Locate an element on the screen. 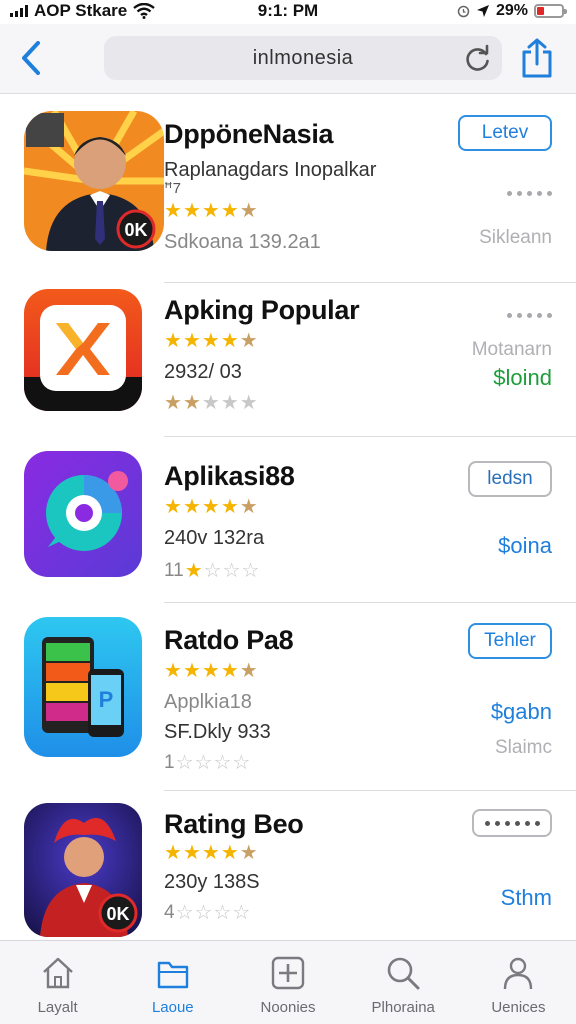 The height and width of the screenshot is (1024, 576). app-meta-2: SF.Dkly 933 is located at coordinates (217, 732).